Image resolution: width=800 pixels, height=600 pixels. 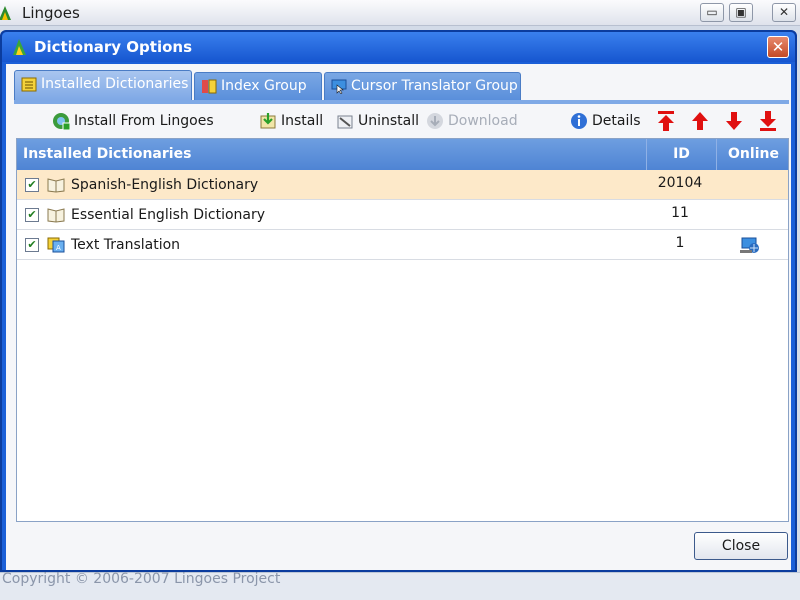 What do you see at coordinates (133, 121) in the screenshot?
I see `install-from-lingoes-button: Install From Lingoes` at bounding box center [133, 121].